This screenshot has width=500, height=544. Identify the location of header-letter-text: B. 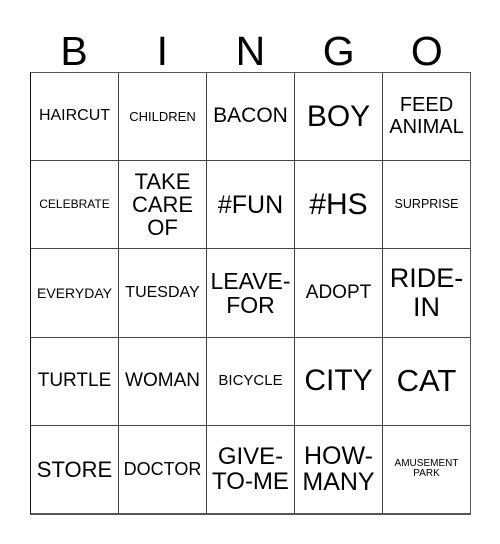
(74, 51).